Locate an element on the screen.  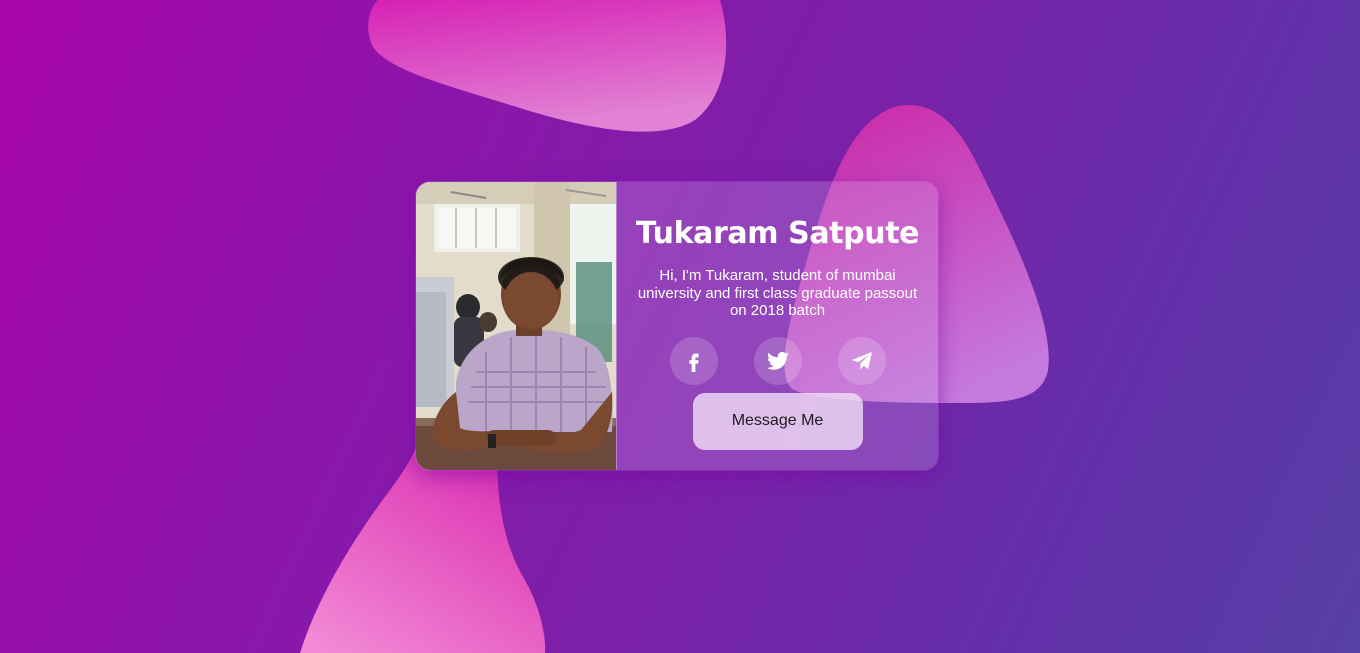
profile-photo is located at coordinates (516, 326).